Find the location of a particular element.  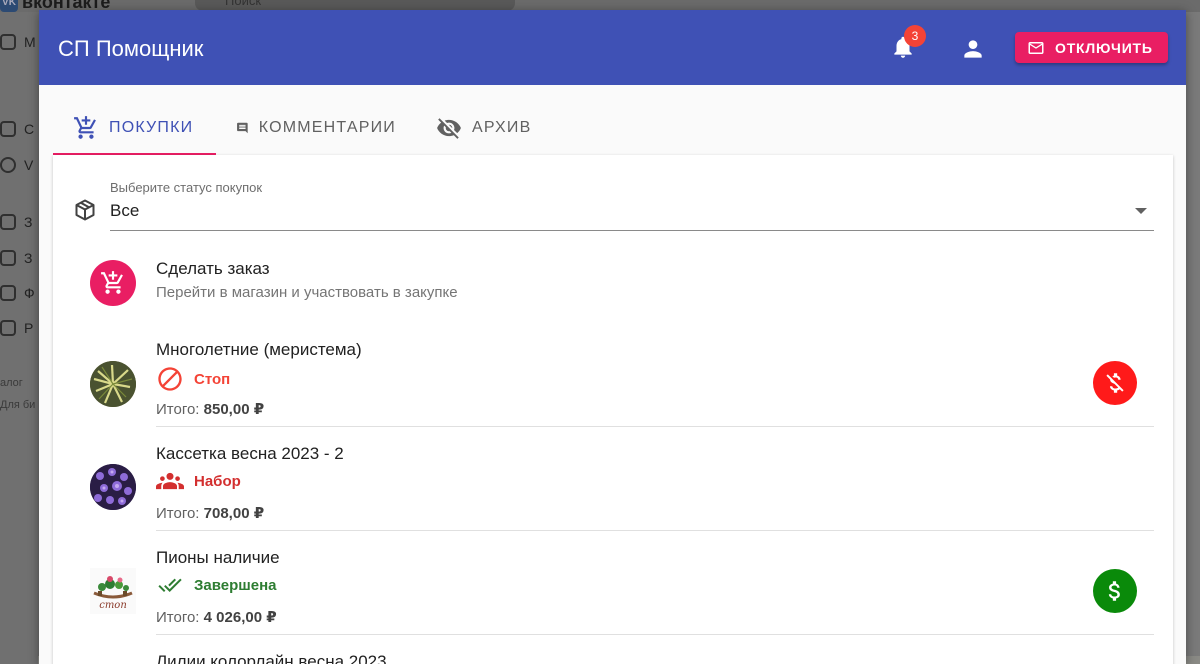

peony-logo-image is located at coordinates (113, 587).